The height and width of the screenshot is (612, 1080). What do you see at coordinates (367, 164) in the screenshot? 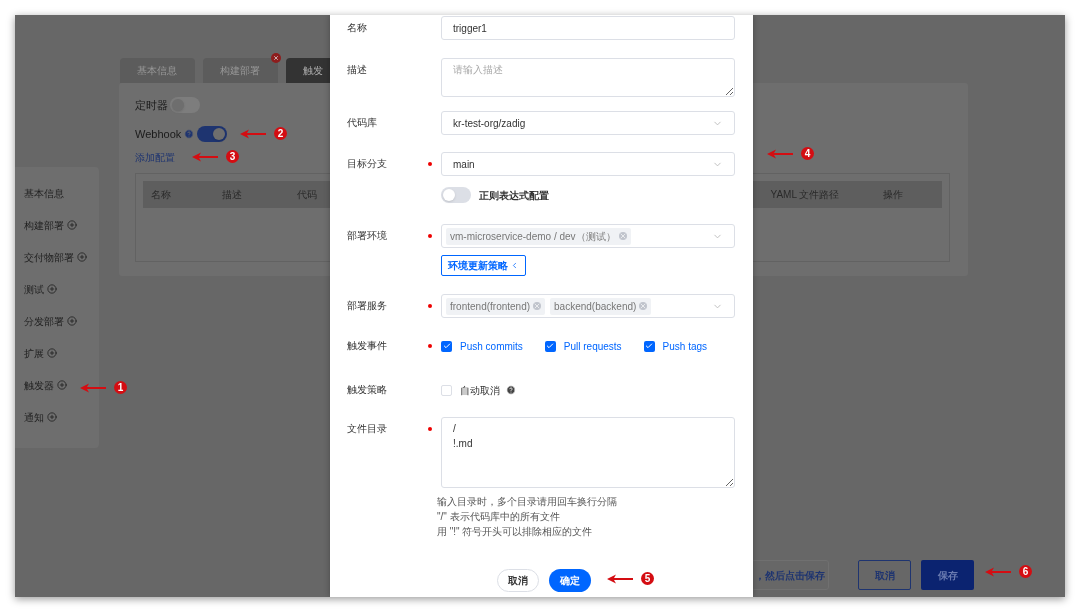
I see `field-label: 目标分支` at bounding box center [367, 164].